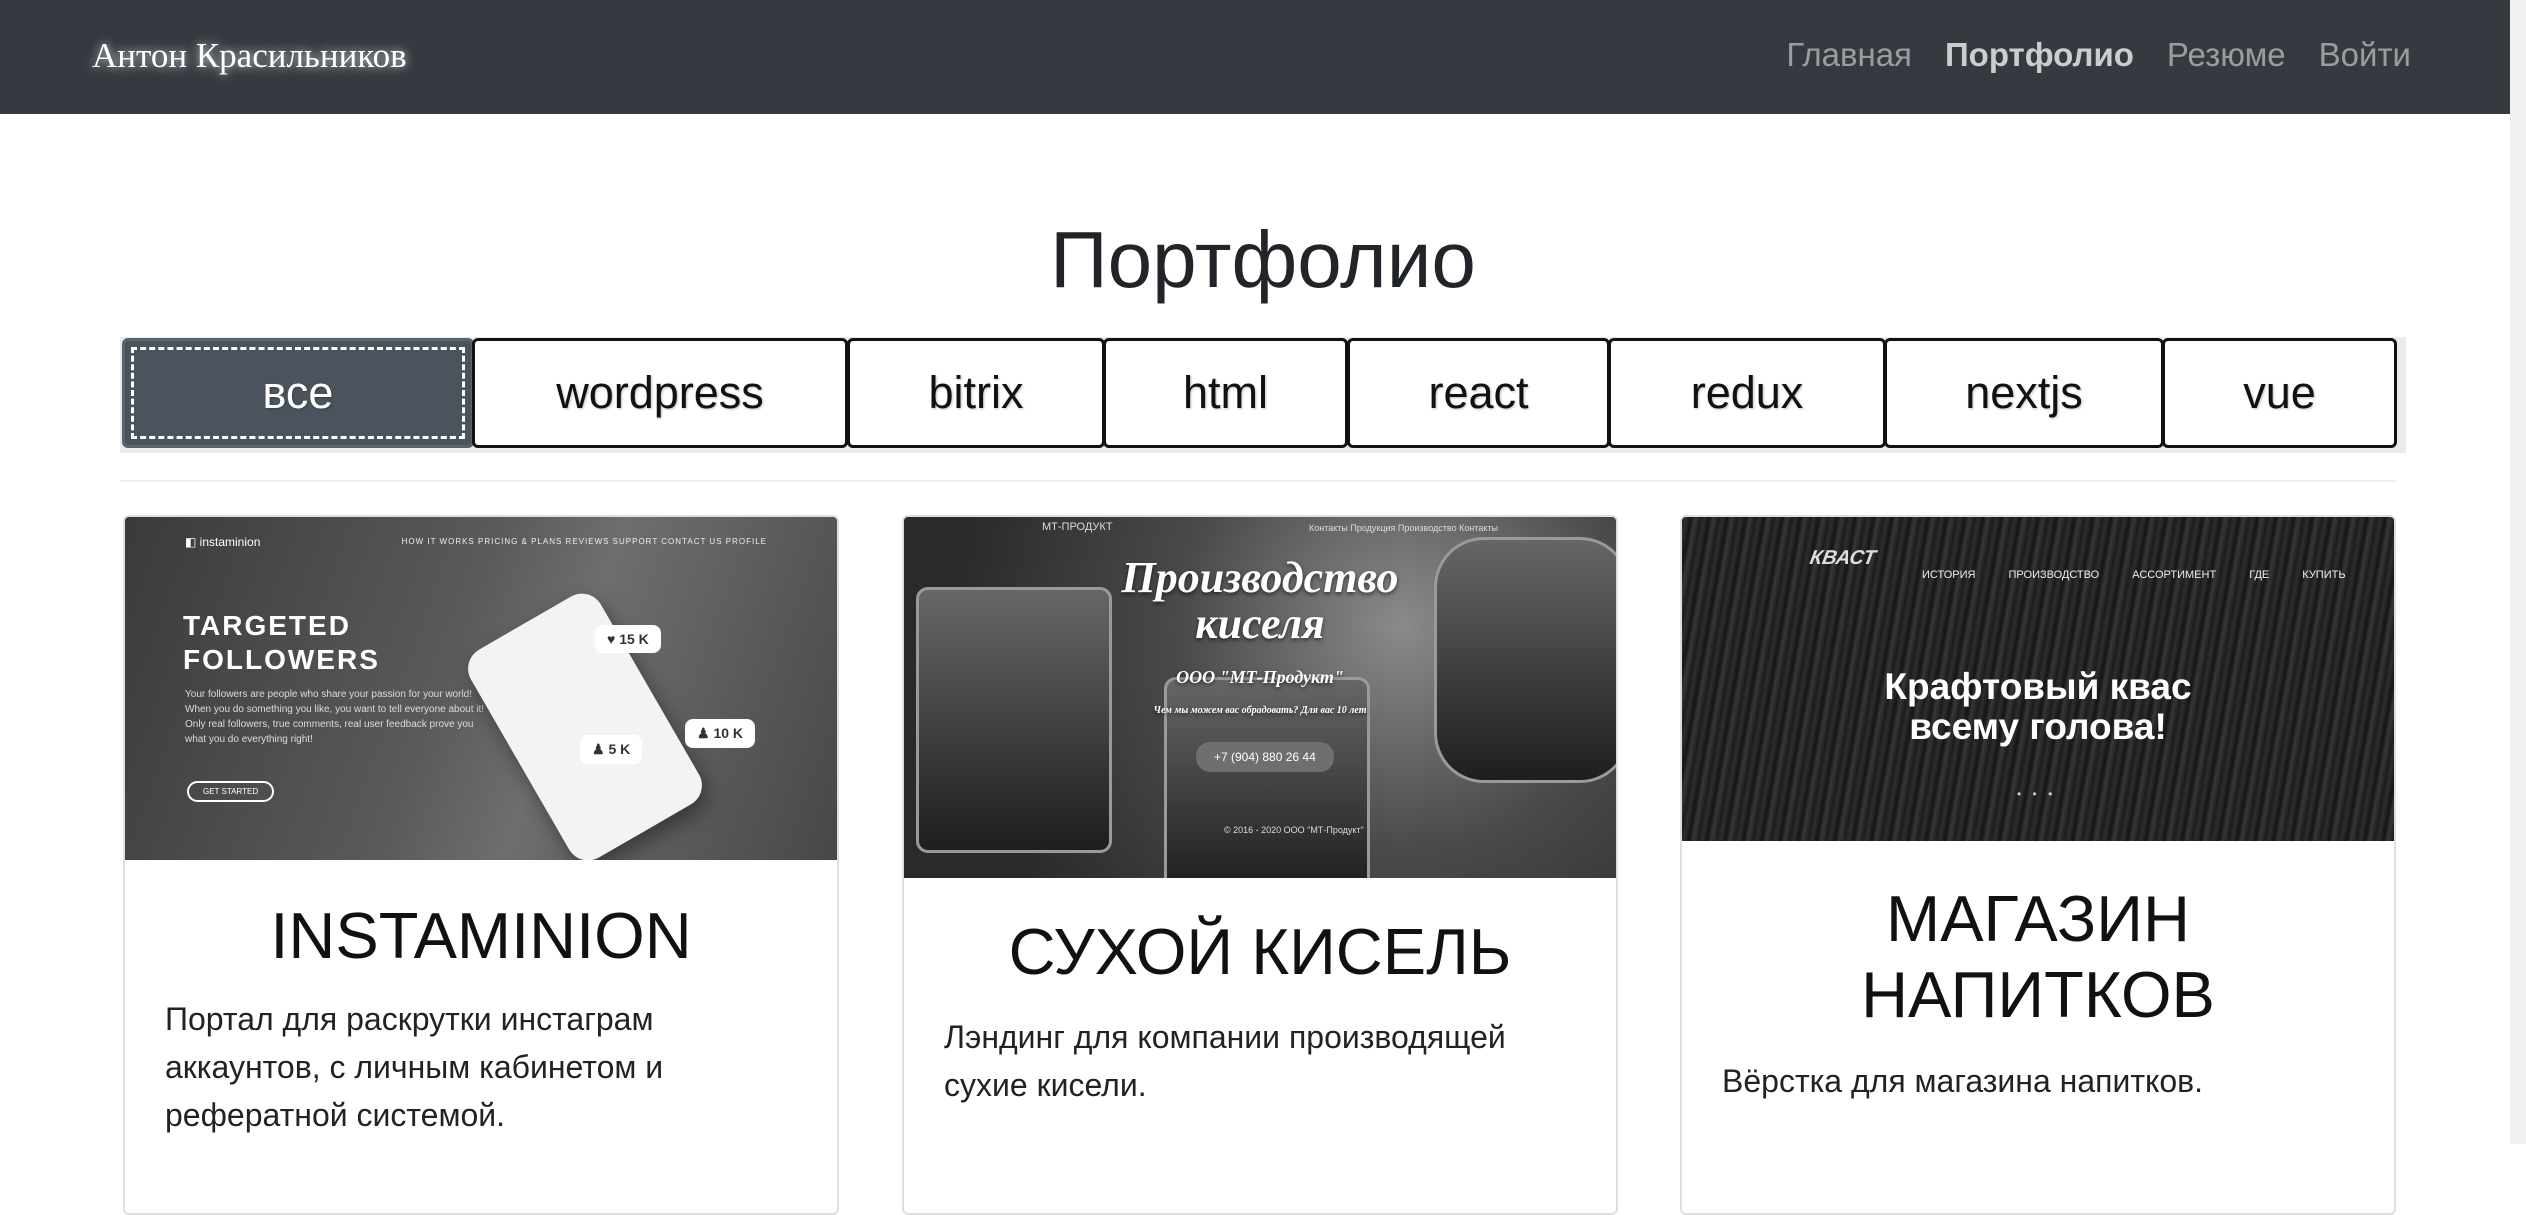 This screenshot has width=2526, height=1215. What do you see at coordinates (1225, 393) in the screenshot?
I see `filter-html-button: html` at bounding box center [1225, 393].